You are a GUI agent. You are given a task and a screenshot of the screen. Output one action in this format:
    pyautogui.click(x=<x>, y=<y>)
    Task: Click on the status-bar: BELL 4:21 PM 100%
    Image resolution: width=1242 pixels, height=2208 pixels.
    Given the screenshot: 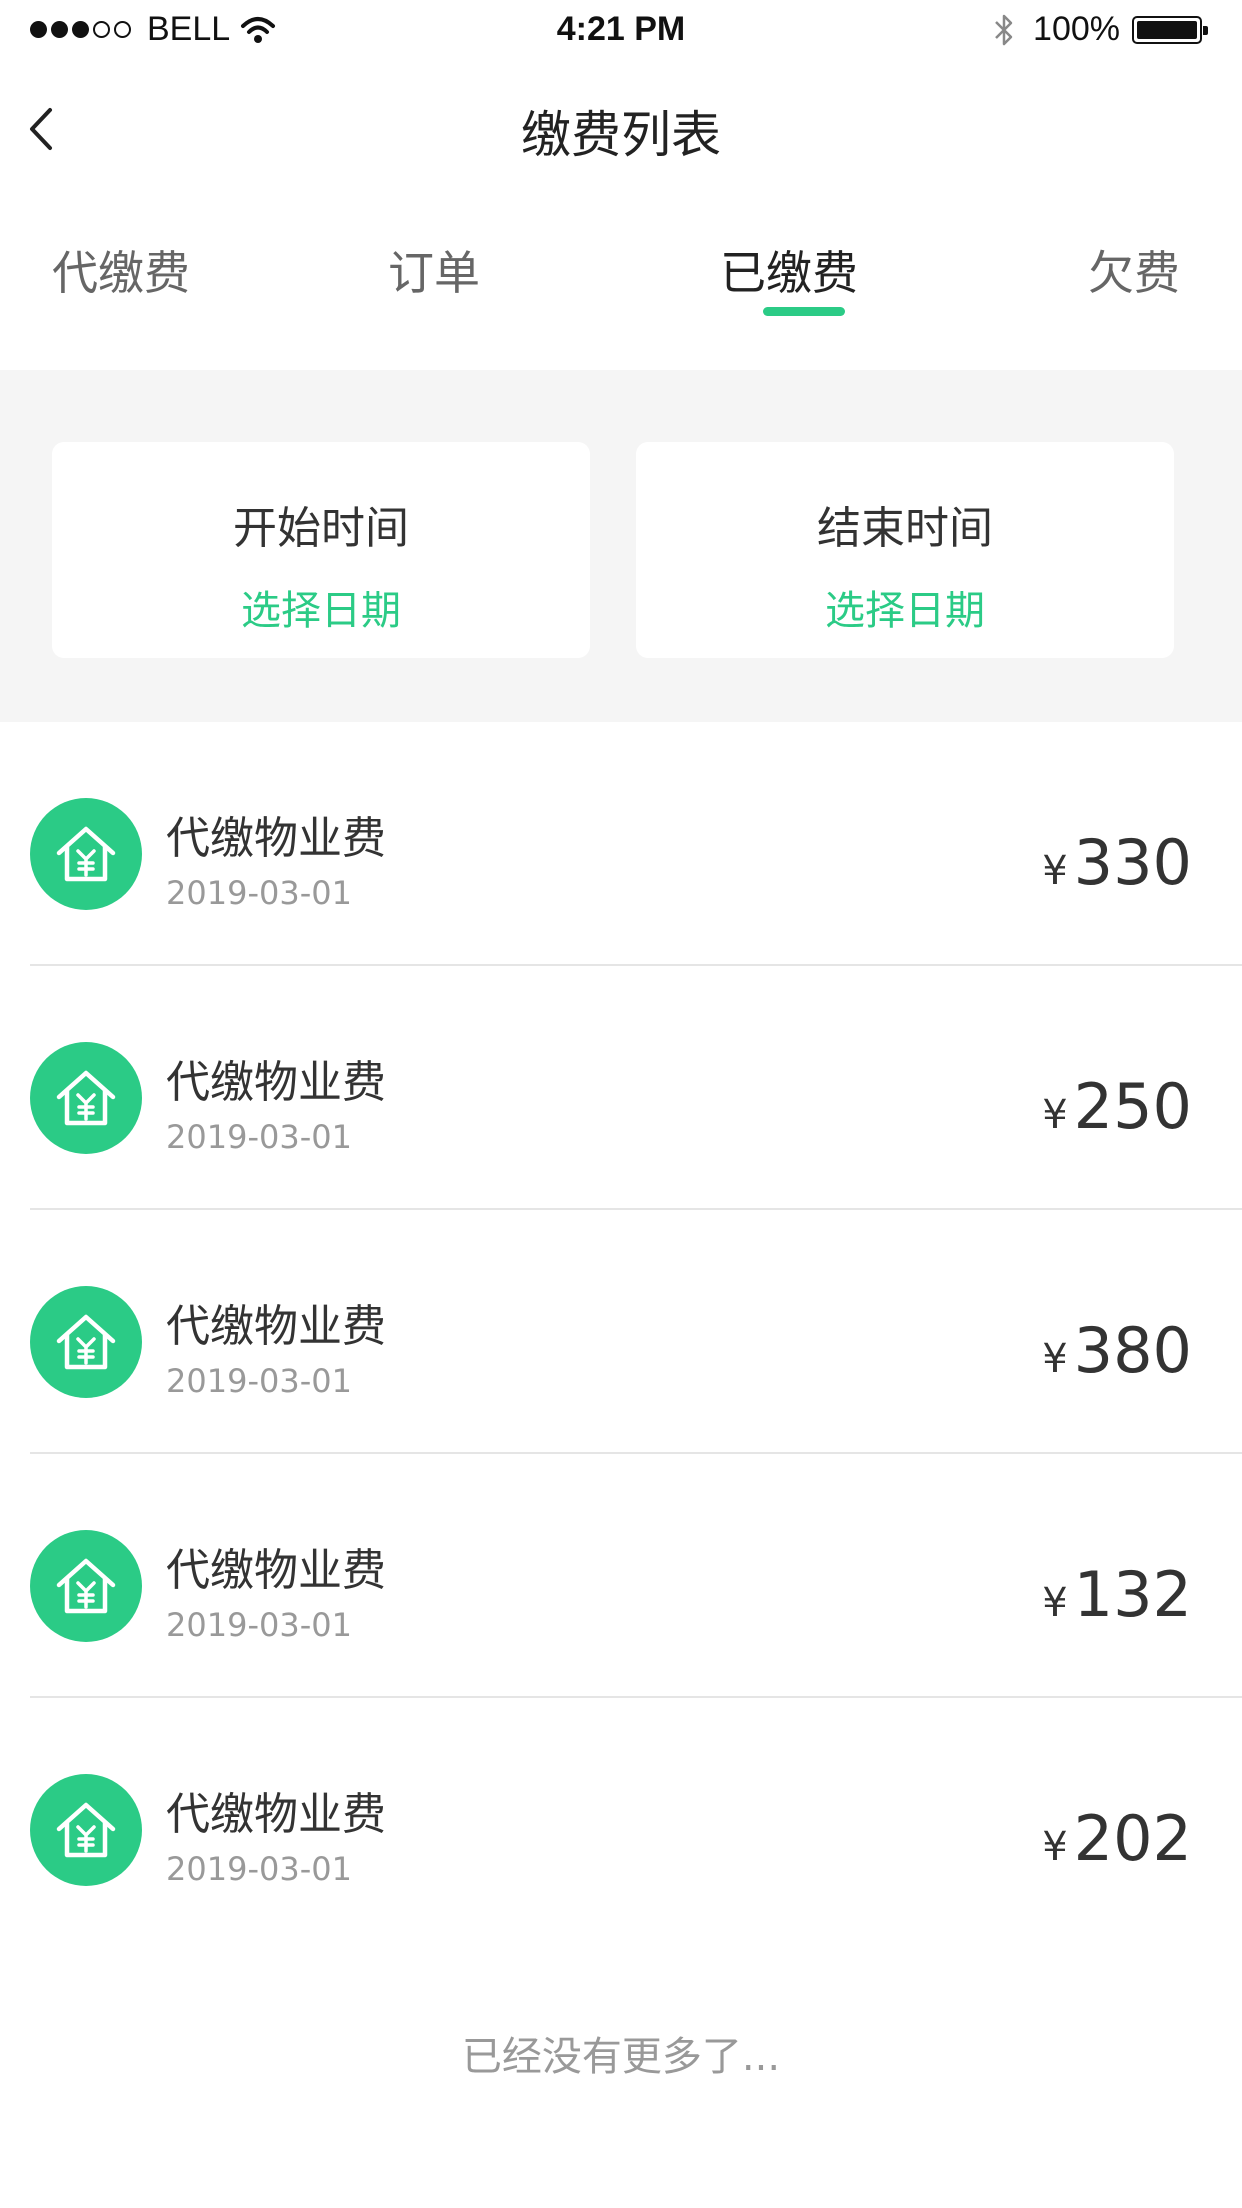 What is the action you would take?
    pyautogui.click(x=621, y=30)
    